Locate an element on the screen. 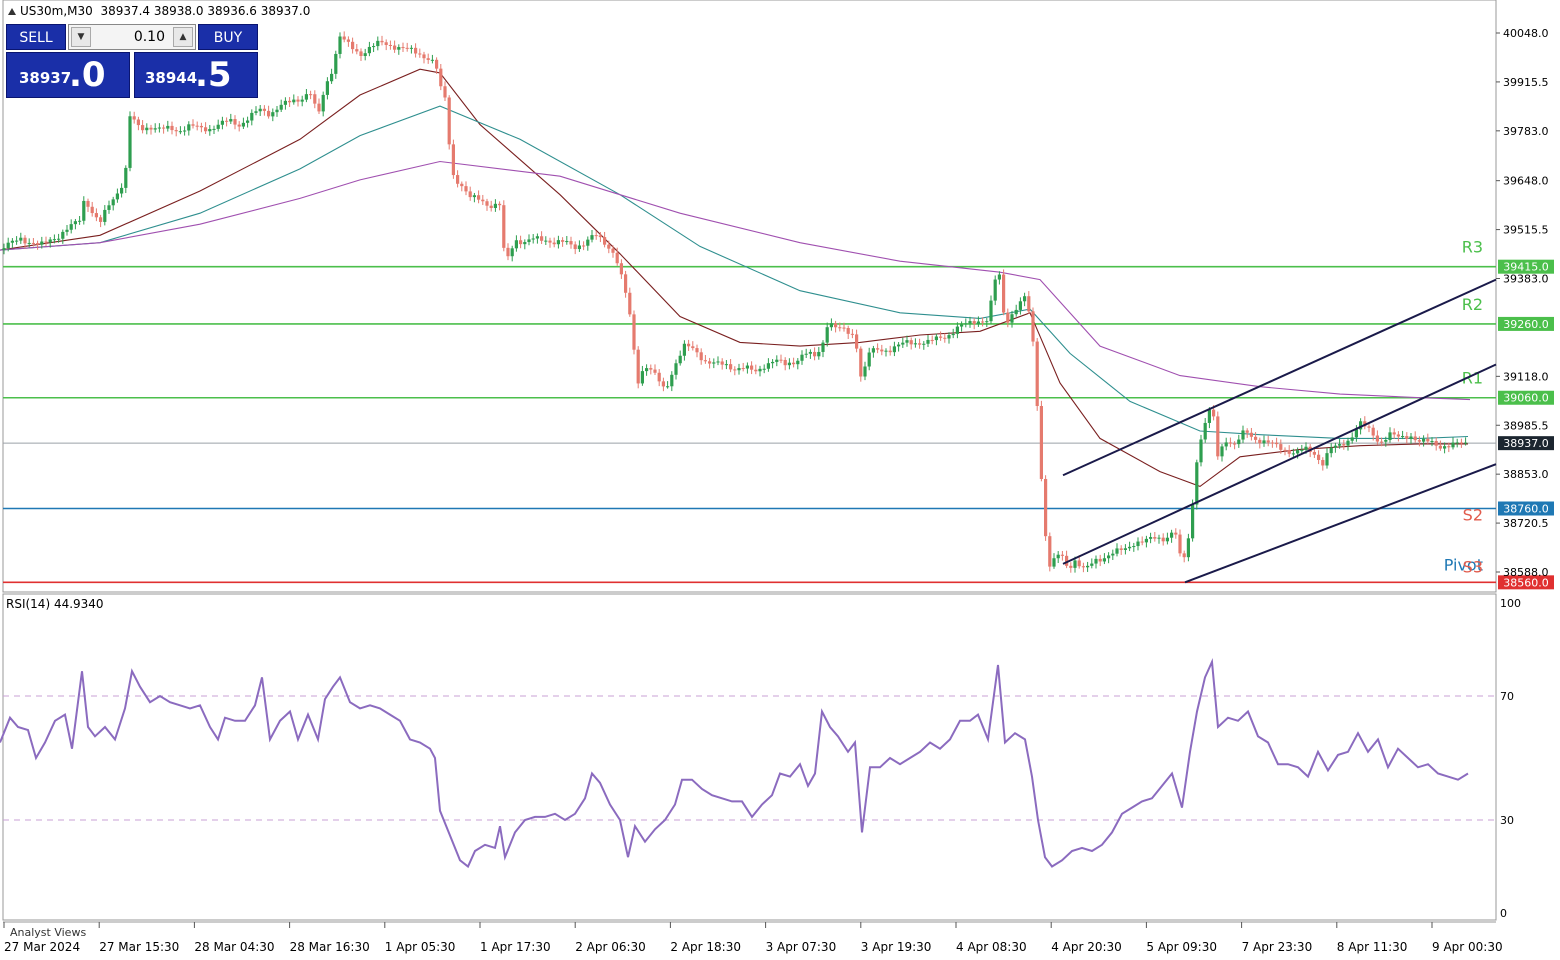 The width and height of the screenshot is (1560, 960). buy-button: BUY is located at coordinates (228, 37).